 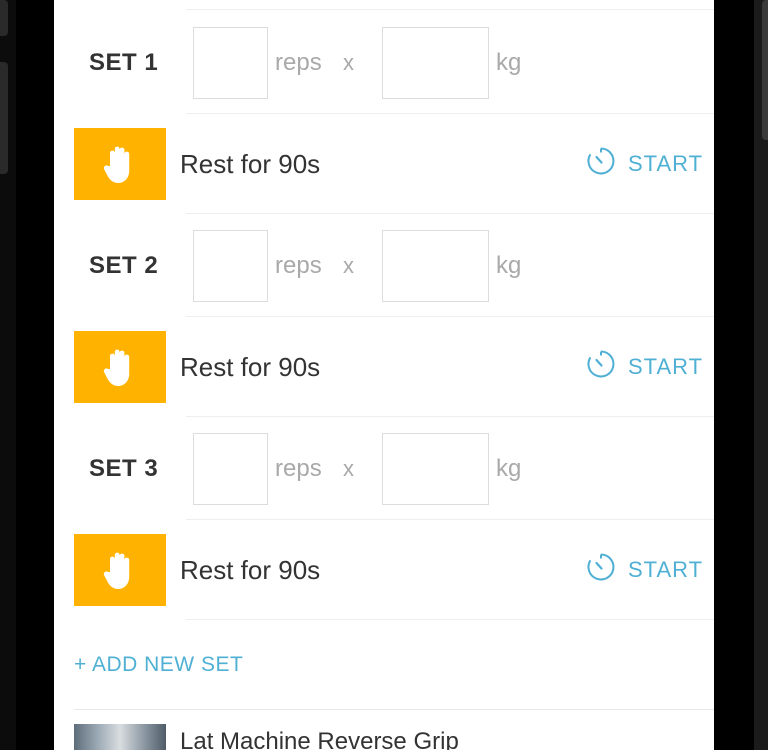 I want to click on rest-row-1: Rest for 90s START, so click(x=384, y=164).